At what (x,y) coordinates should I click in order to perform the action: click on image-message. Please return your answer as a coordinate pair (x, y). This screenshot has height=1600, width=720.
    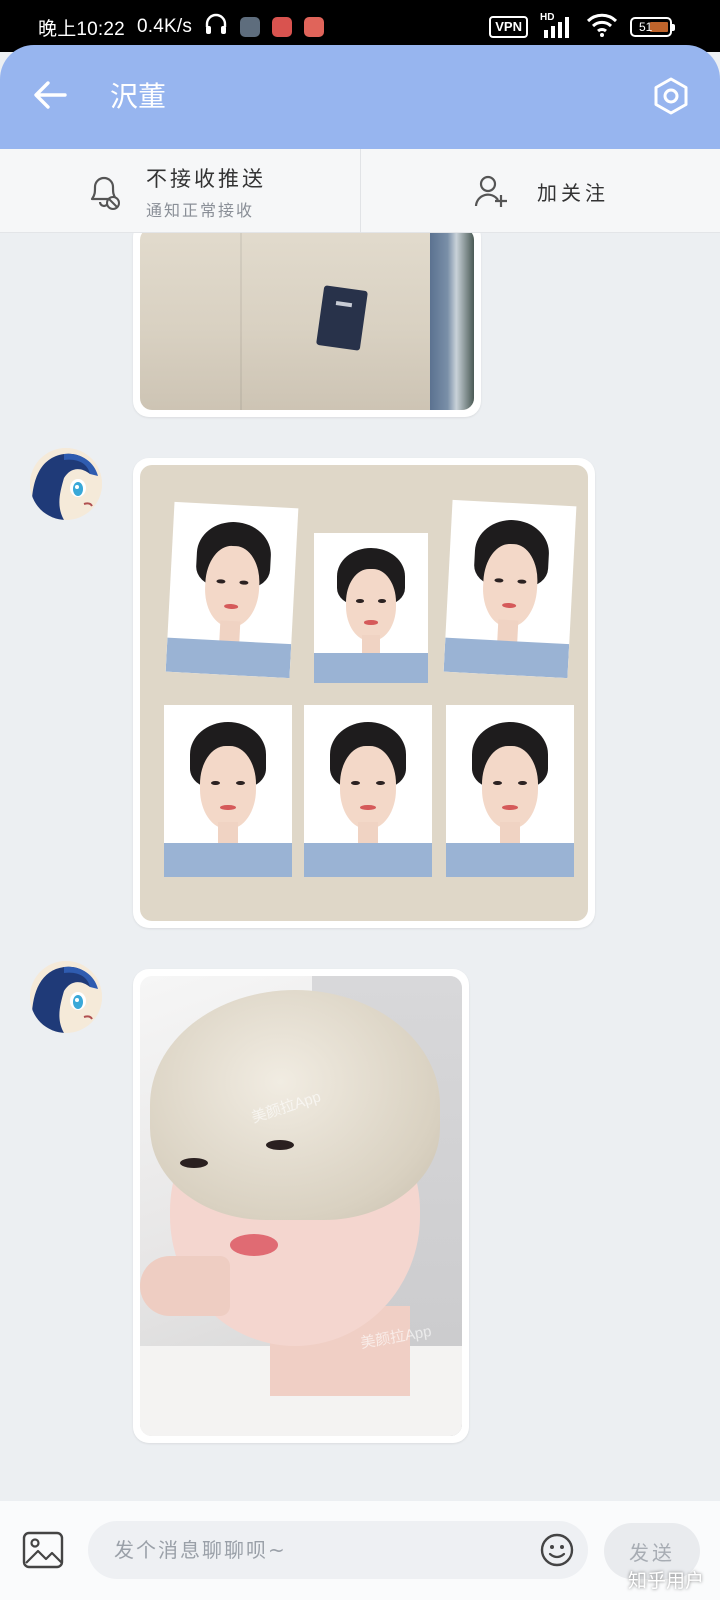
    Looking at the image, I should click on (307, 325).